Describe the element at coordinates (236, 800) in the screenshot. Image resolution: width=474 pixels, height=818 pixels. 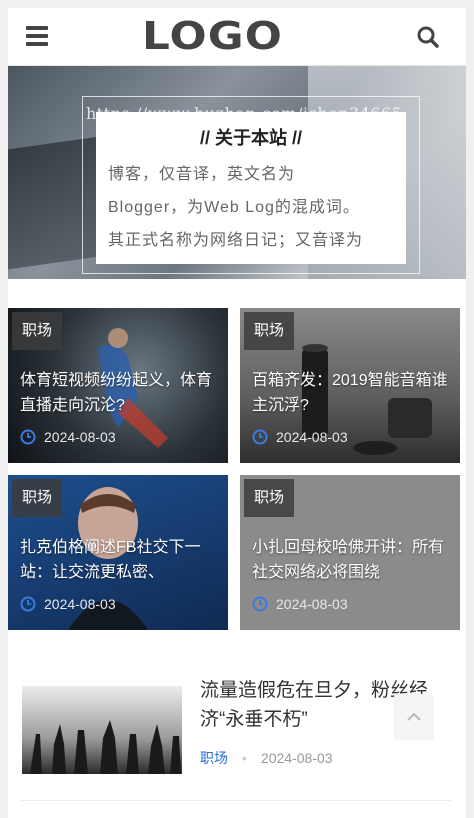
I see `divider` at that location.